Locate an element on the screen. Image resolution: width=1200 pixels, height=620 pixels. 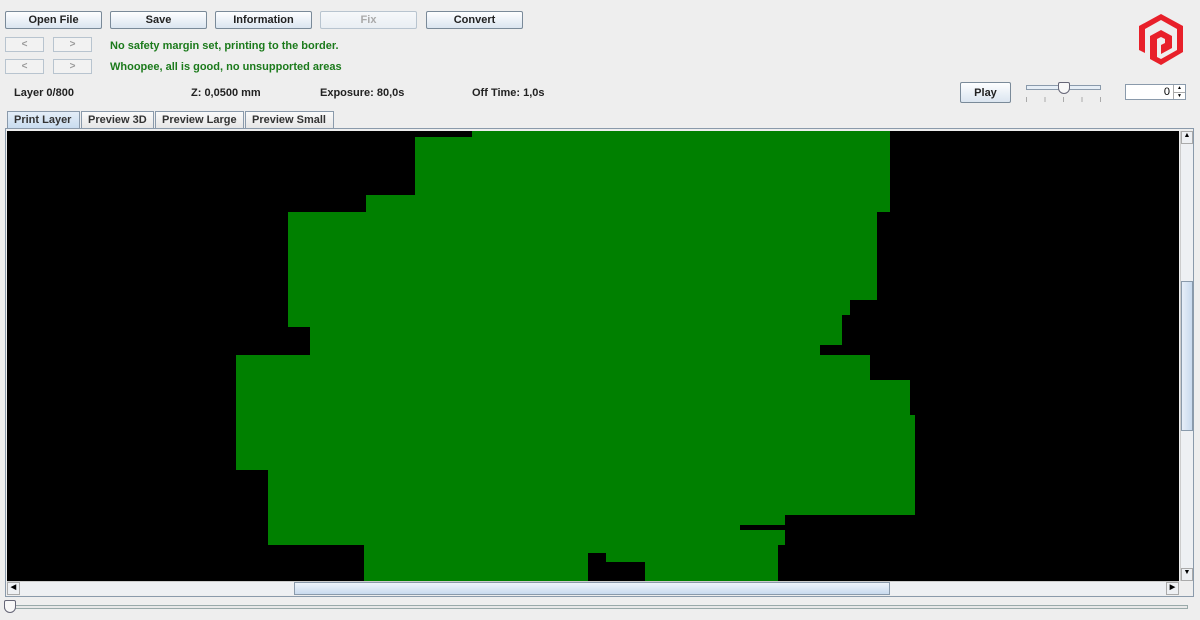
vertical-scroll-thumb is located at coordinates (1187, 356).